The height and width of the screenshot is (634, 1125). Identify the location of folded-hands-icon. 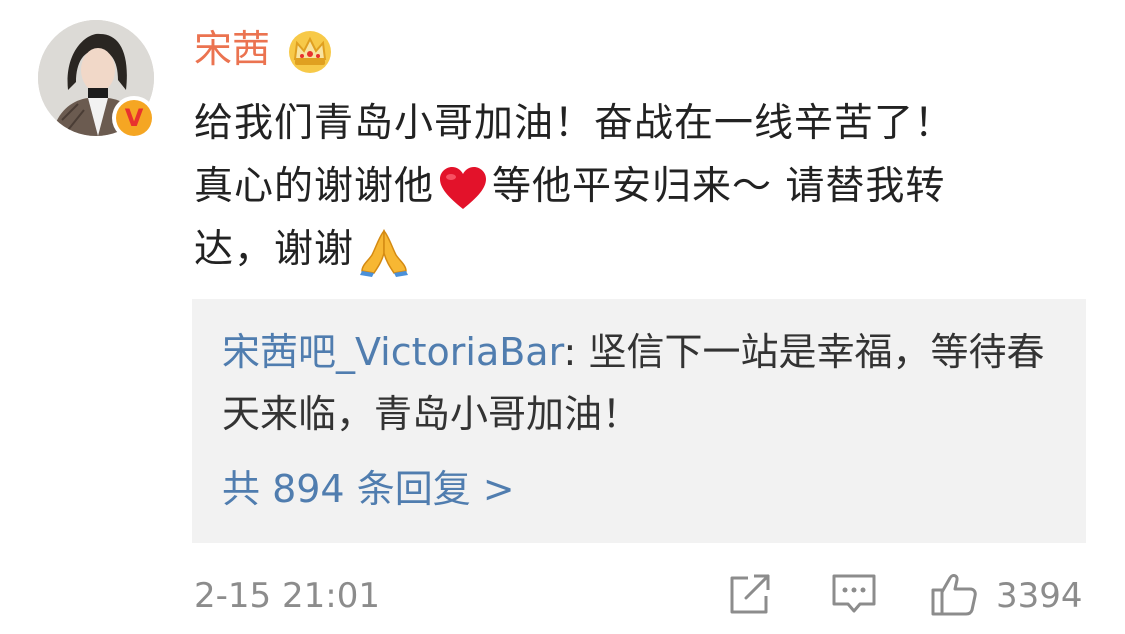
(384, 252).